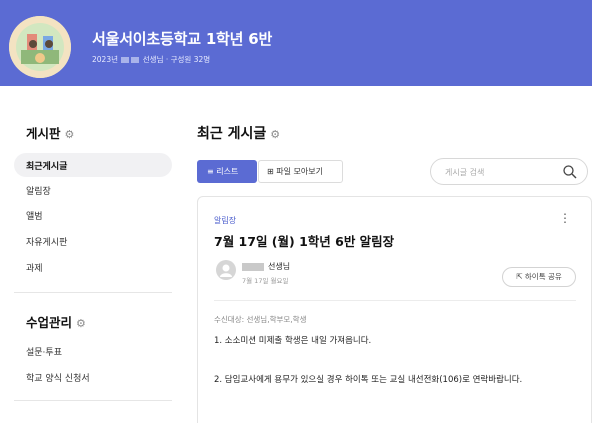 Image resolution: width=592 pixels, height=423 pixels. I want to click on grid-icon: ⊞, so click(270, 171).